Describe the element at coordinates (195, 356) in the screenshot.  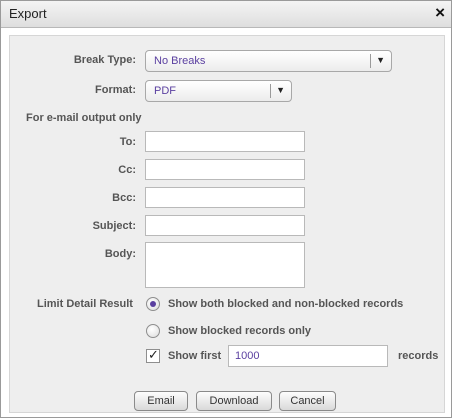
I see `show-first-label: Show first` at that location.